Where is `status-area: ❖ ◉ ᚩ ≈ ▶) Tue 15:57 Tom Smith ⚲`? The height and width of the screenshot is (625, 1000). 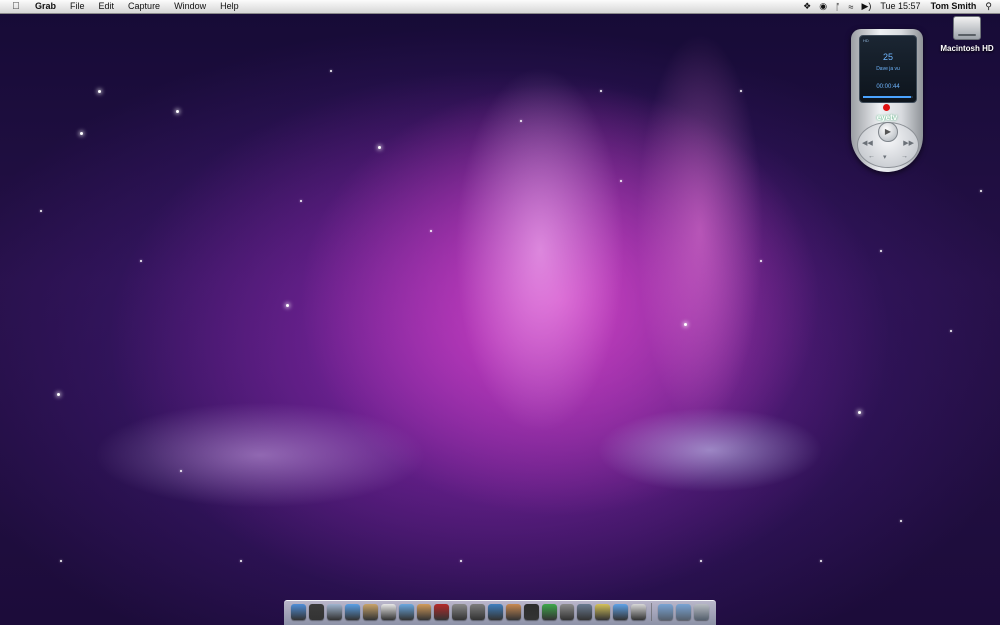
status-area: ❖ ◉ ᚩ ≈ ▶) Tue 15:57 Tom Smith ⚲ is located at coordinates (899, 6).